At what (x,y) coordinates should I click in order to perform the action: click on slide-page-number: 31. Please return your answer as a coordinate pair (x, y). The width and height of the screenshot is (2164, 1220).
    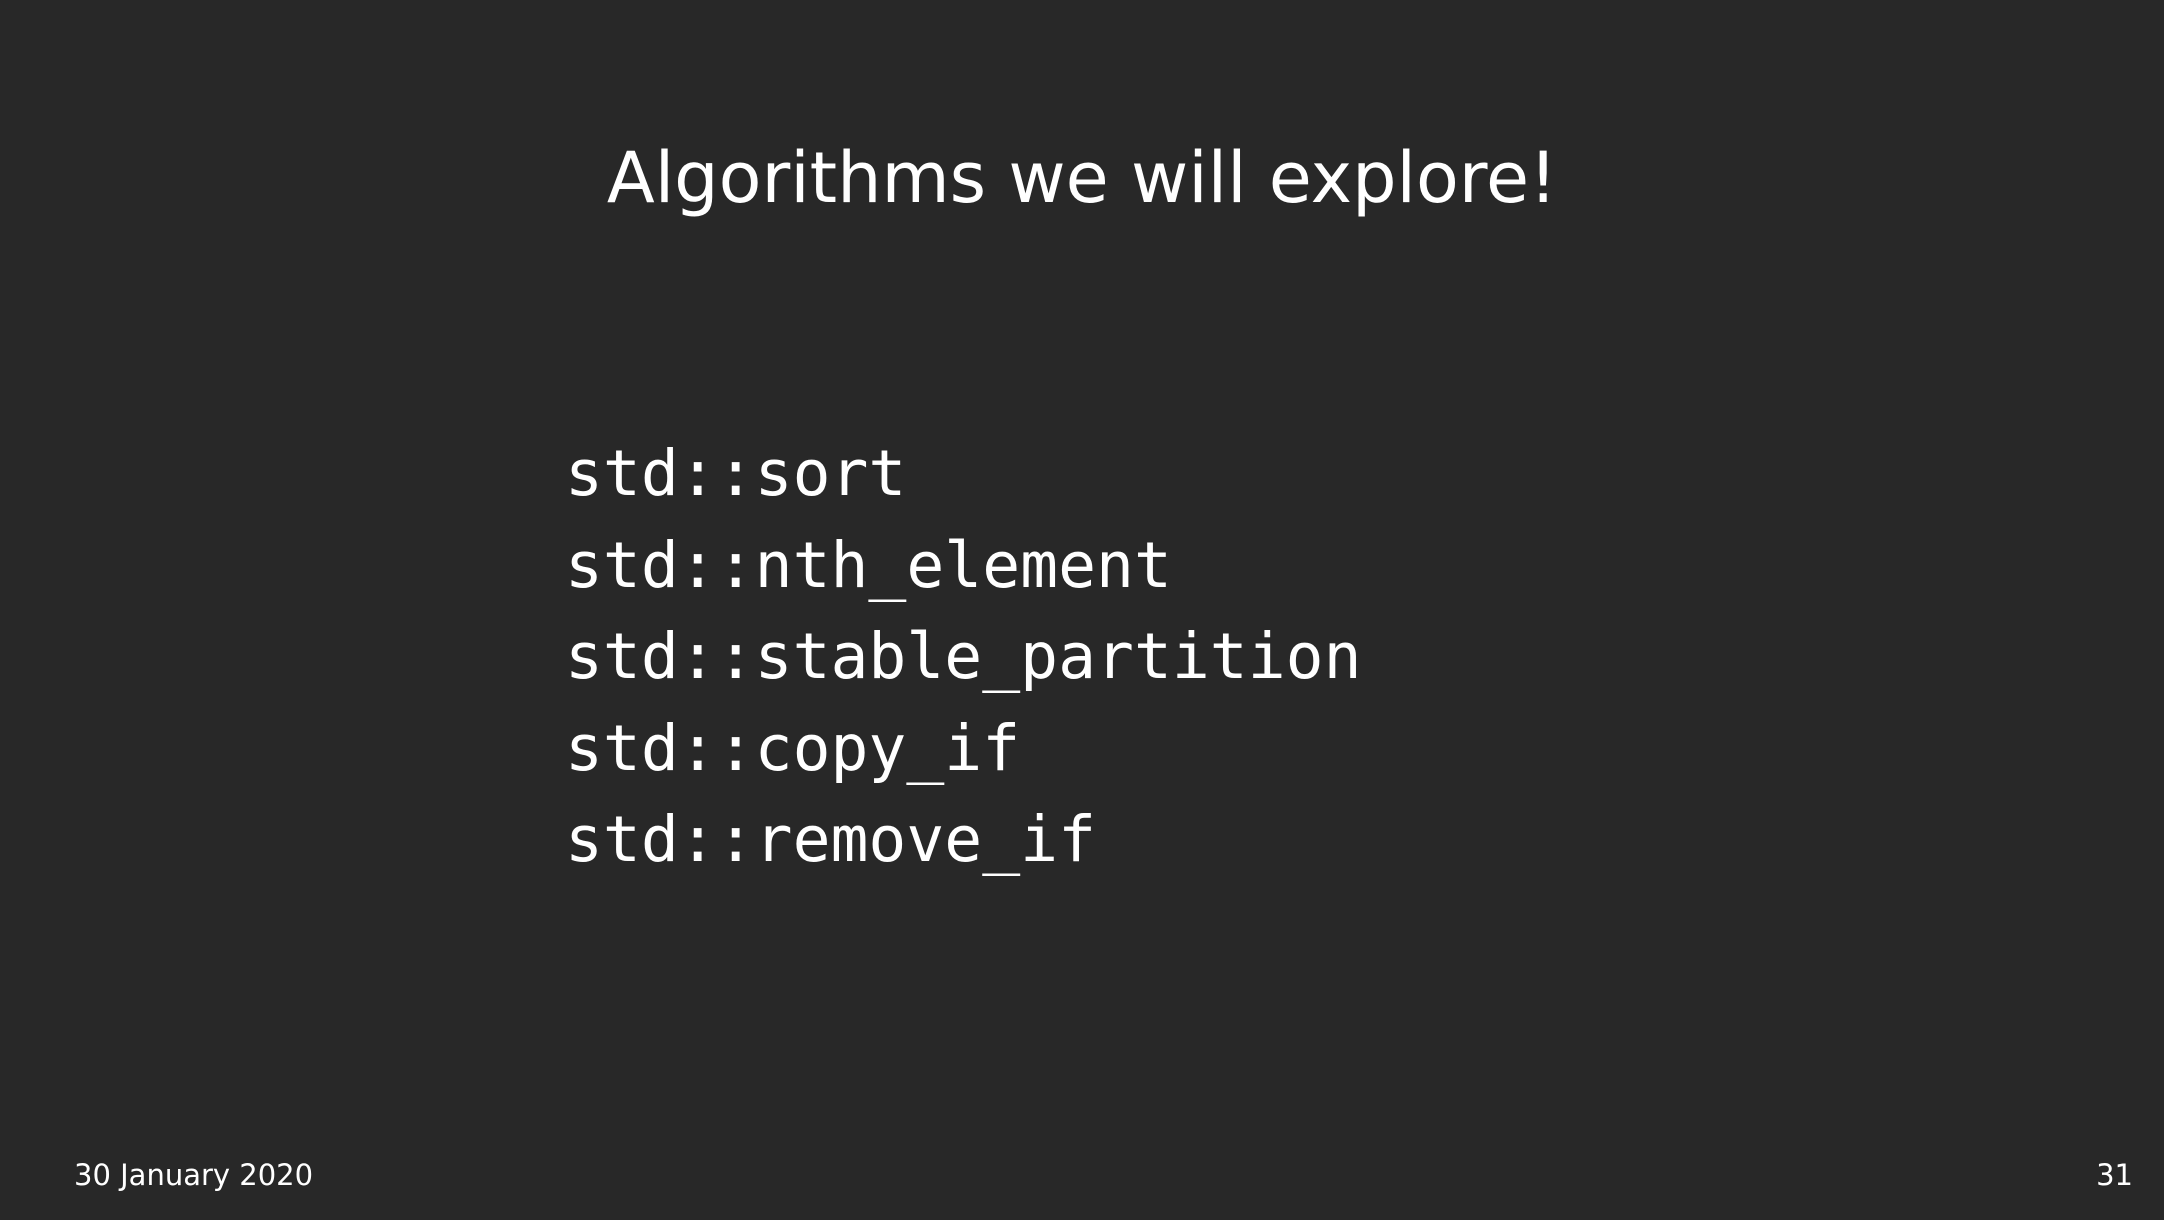
    Looking at the image, I should click on (2114, 1175).